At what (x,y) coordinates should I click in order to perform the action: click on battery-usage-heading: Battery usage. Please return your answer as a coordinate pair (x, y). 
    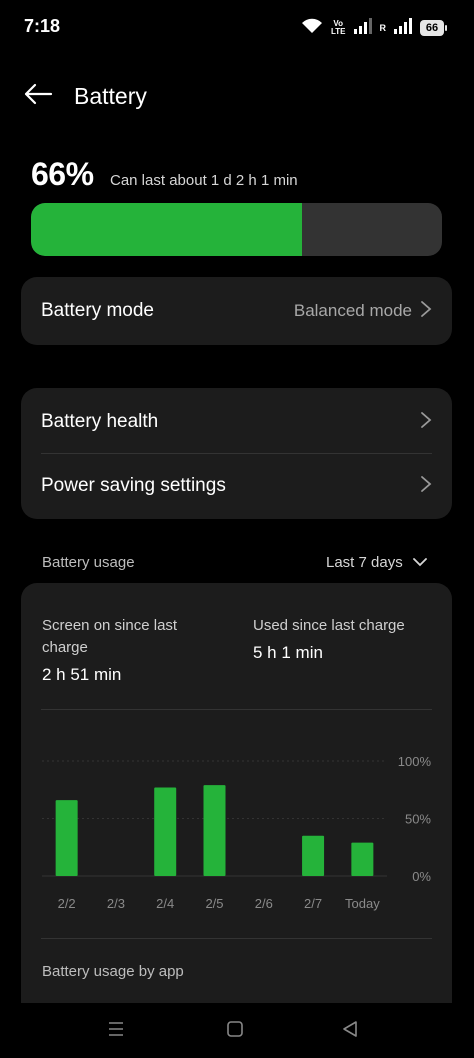
    Looking at the image, I should click on (88, 562).